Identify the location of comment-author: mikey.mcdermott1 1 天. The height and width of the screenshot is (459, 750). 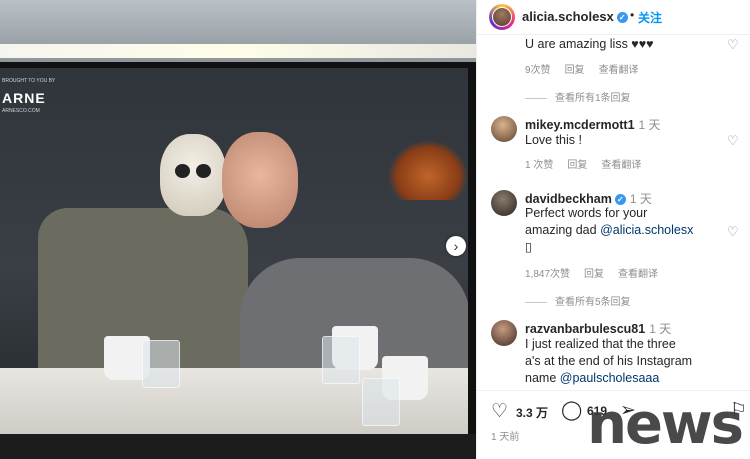
(593, 124).